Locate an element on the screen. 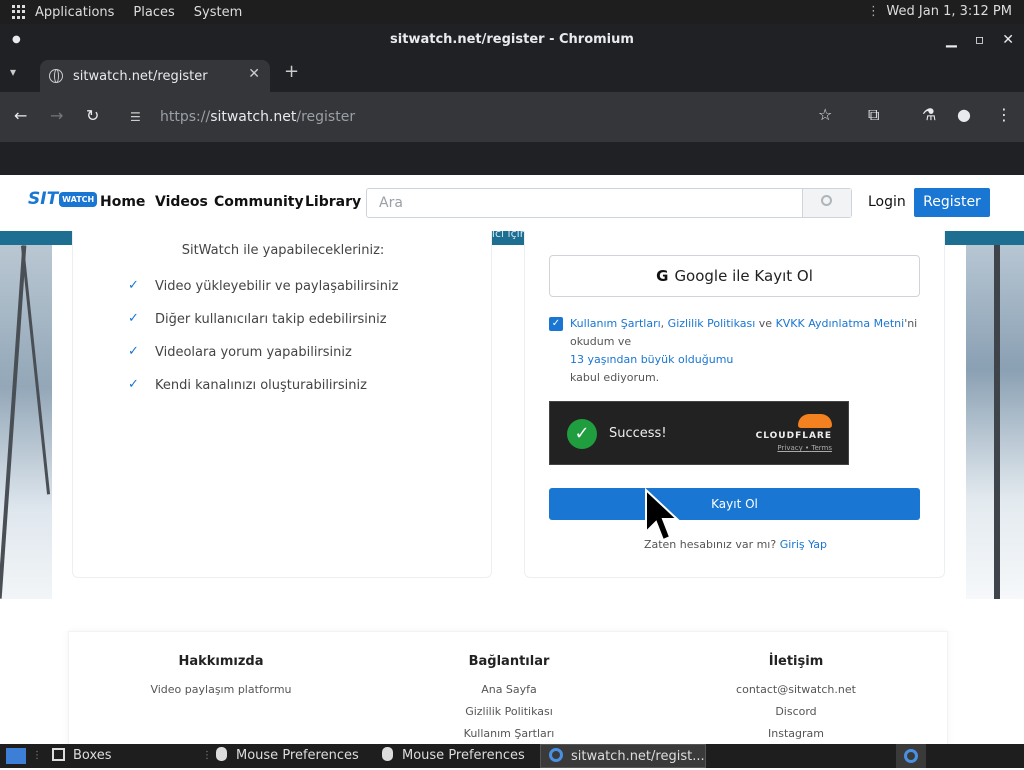 Image resolution: width=1024 pixels, height=770 pixels. kvkk-link: KVKK Aydınlatma Metni is located at coordinates (840, 323).